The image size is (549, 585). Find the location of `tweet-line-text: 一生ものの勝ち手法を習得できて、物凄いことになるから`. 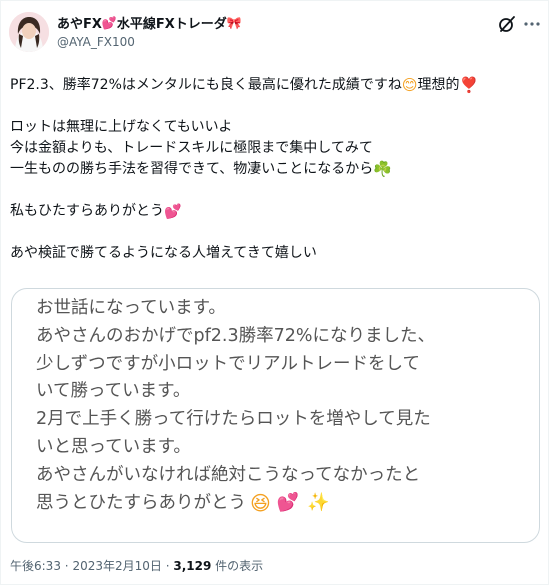

tweet-line-text: 一生ものの勝ち手法を習得できて、物凄いことになるから is located at coordinates (192, 169).